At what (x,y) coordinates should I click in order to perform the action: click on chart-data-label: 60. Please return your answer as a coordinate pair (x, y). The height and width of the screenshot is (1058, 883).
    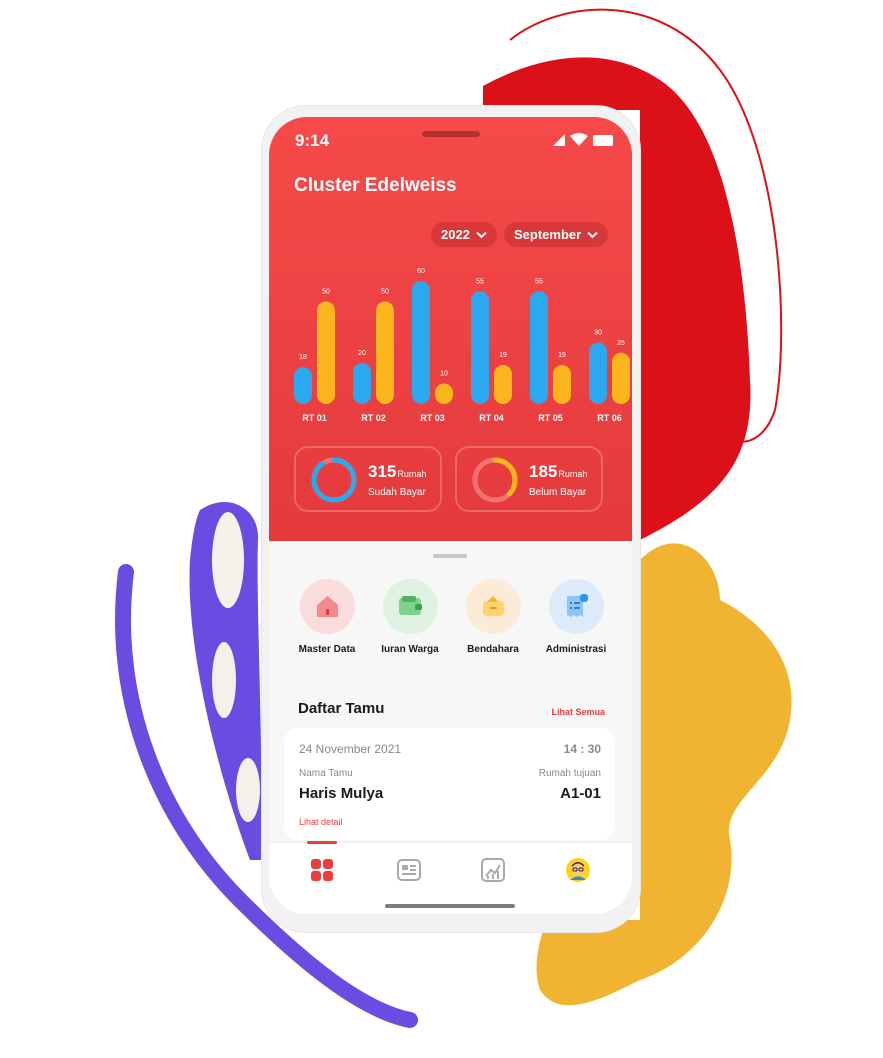
    Looking at the image, I should click on (421, 271).